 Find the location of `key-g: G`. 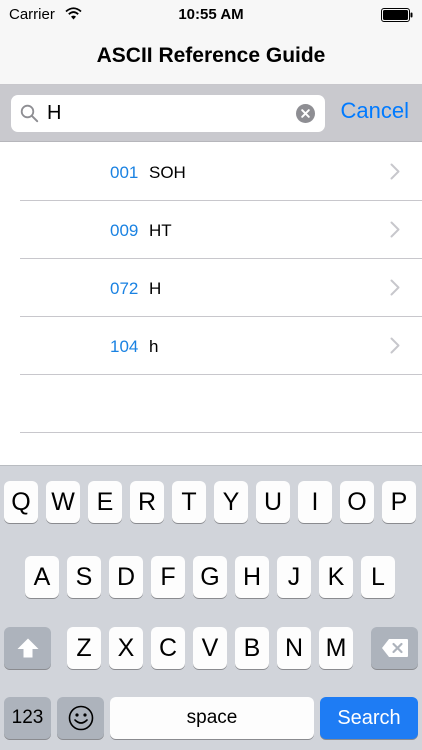

key-g: G is located at coordinates (210, 577).